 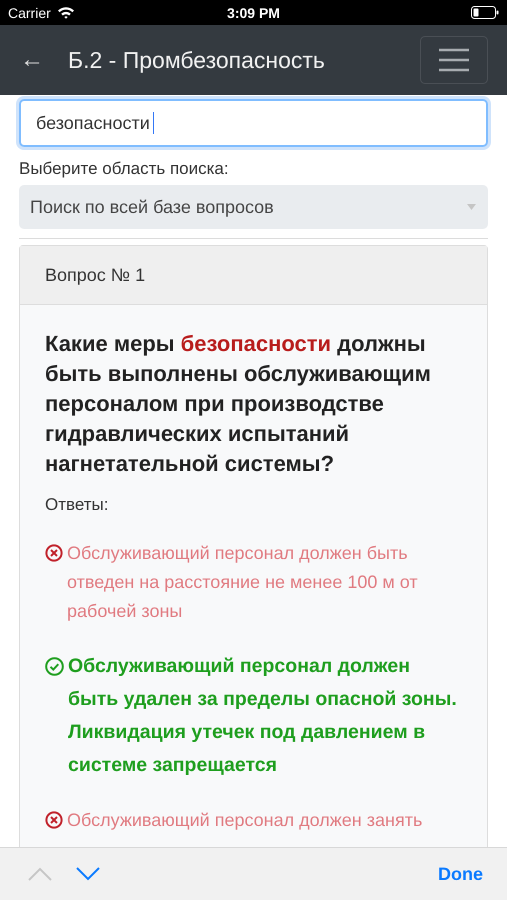 What do you see at coordinates (54, 666) in the screenshot?
I see `check-circle-icon` at bounding box center [54, 666].